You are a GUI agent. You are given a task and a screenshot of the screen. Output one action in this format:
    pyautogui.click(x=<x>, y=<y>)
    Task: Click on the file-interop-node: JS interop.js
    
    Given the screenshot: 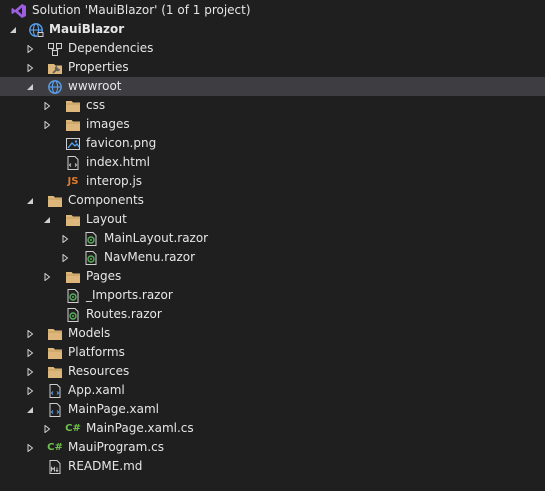 What is the action you would take?
    pyautogui.click(x=272, y=181)
    